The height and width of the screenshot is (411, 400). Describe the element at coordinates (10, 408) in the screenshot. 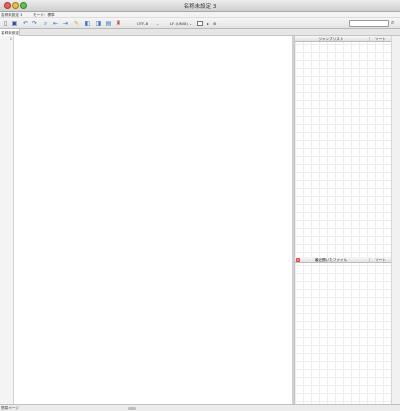

I see `status-text: 簡易ページ` at that location.